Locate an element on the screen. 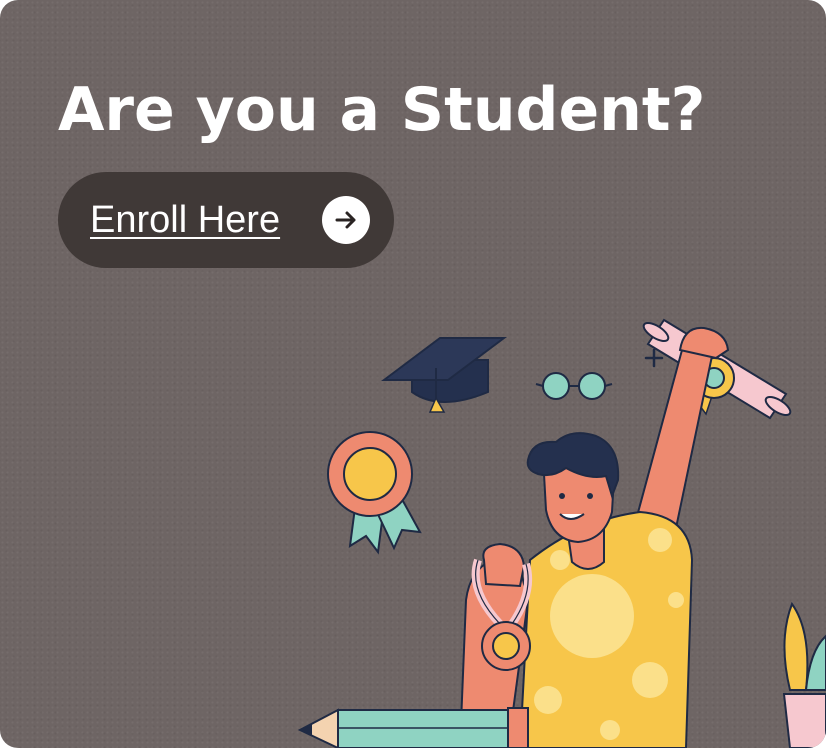  graduation-cap-icon is located at coordinates (444, 375).